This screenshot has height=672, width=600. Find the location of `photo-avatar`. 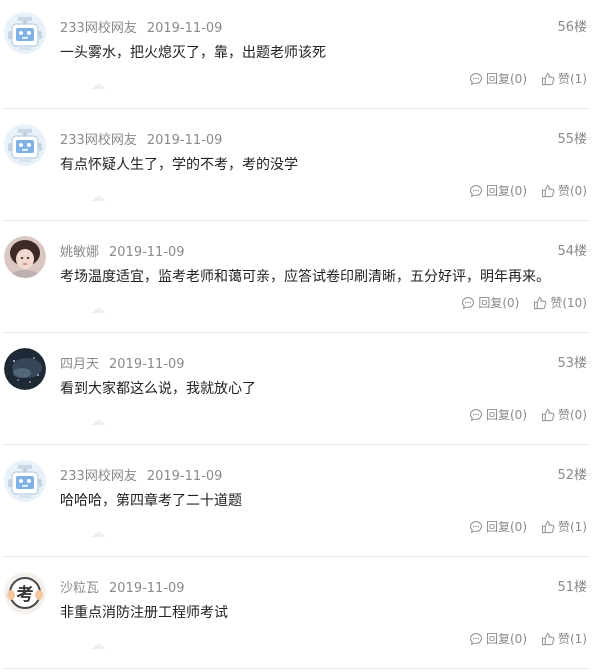

photo-avatar is located at coordinates (25, 257).